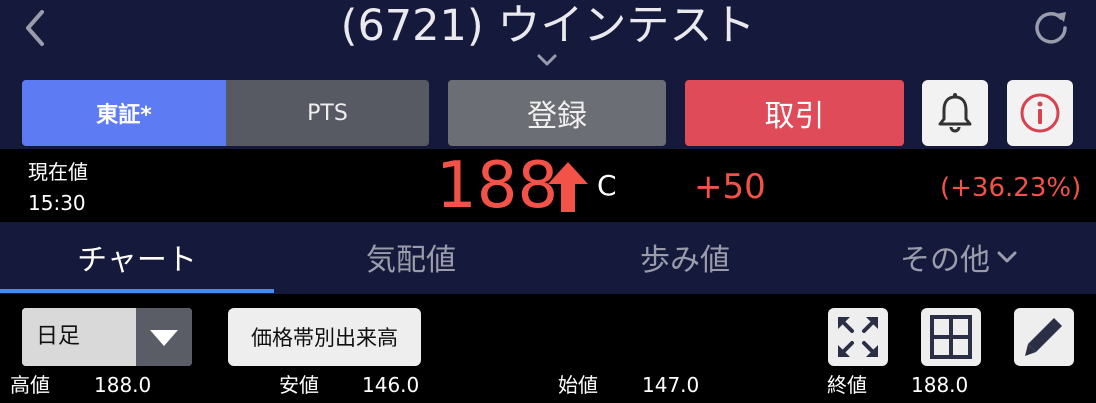  I want to click on refresh-icon, so click(1051, 28).